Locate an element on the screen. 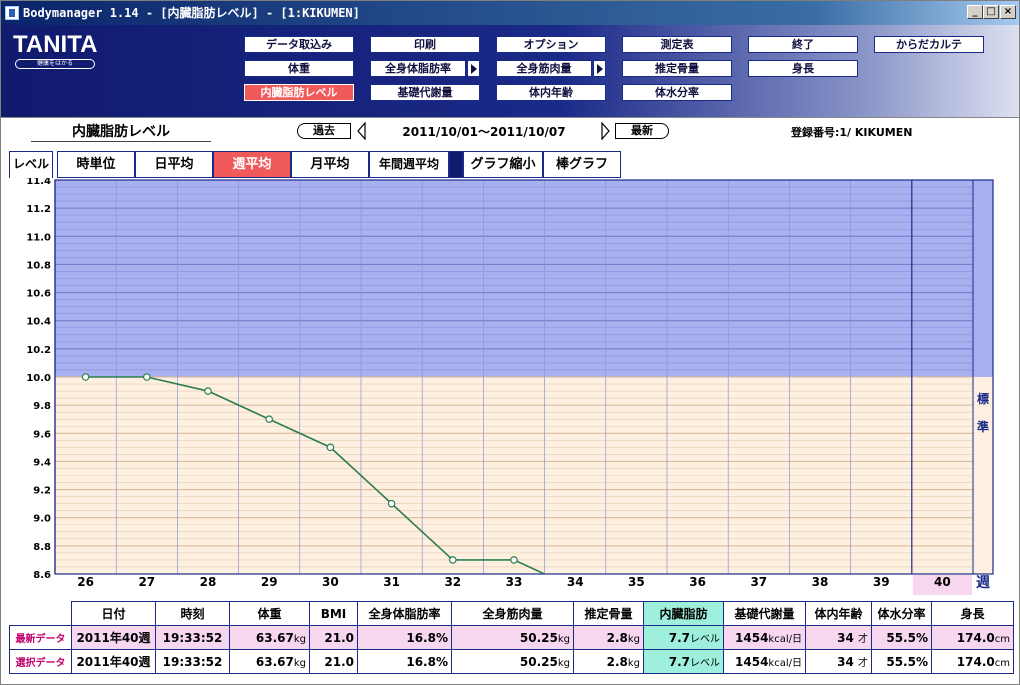 Image resolution: width=1020 pixels, height=685 pixels. y-tick-label: 11.4 is located at coordinates (38, 182).